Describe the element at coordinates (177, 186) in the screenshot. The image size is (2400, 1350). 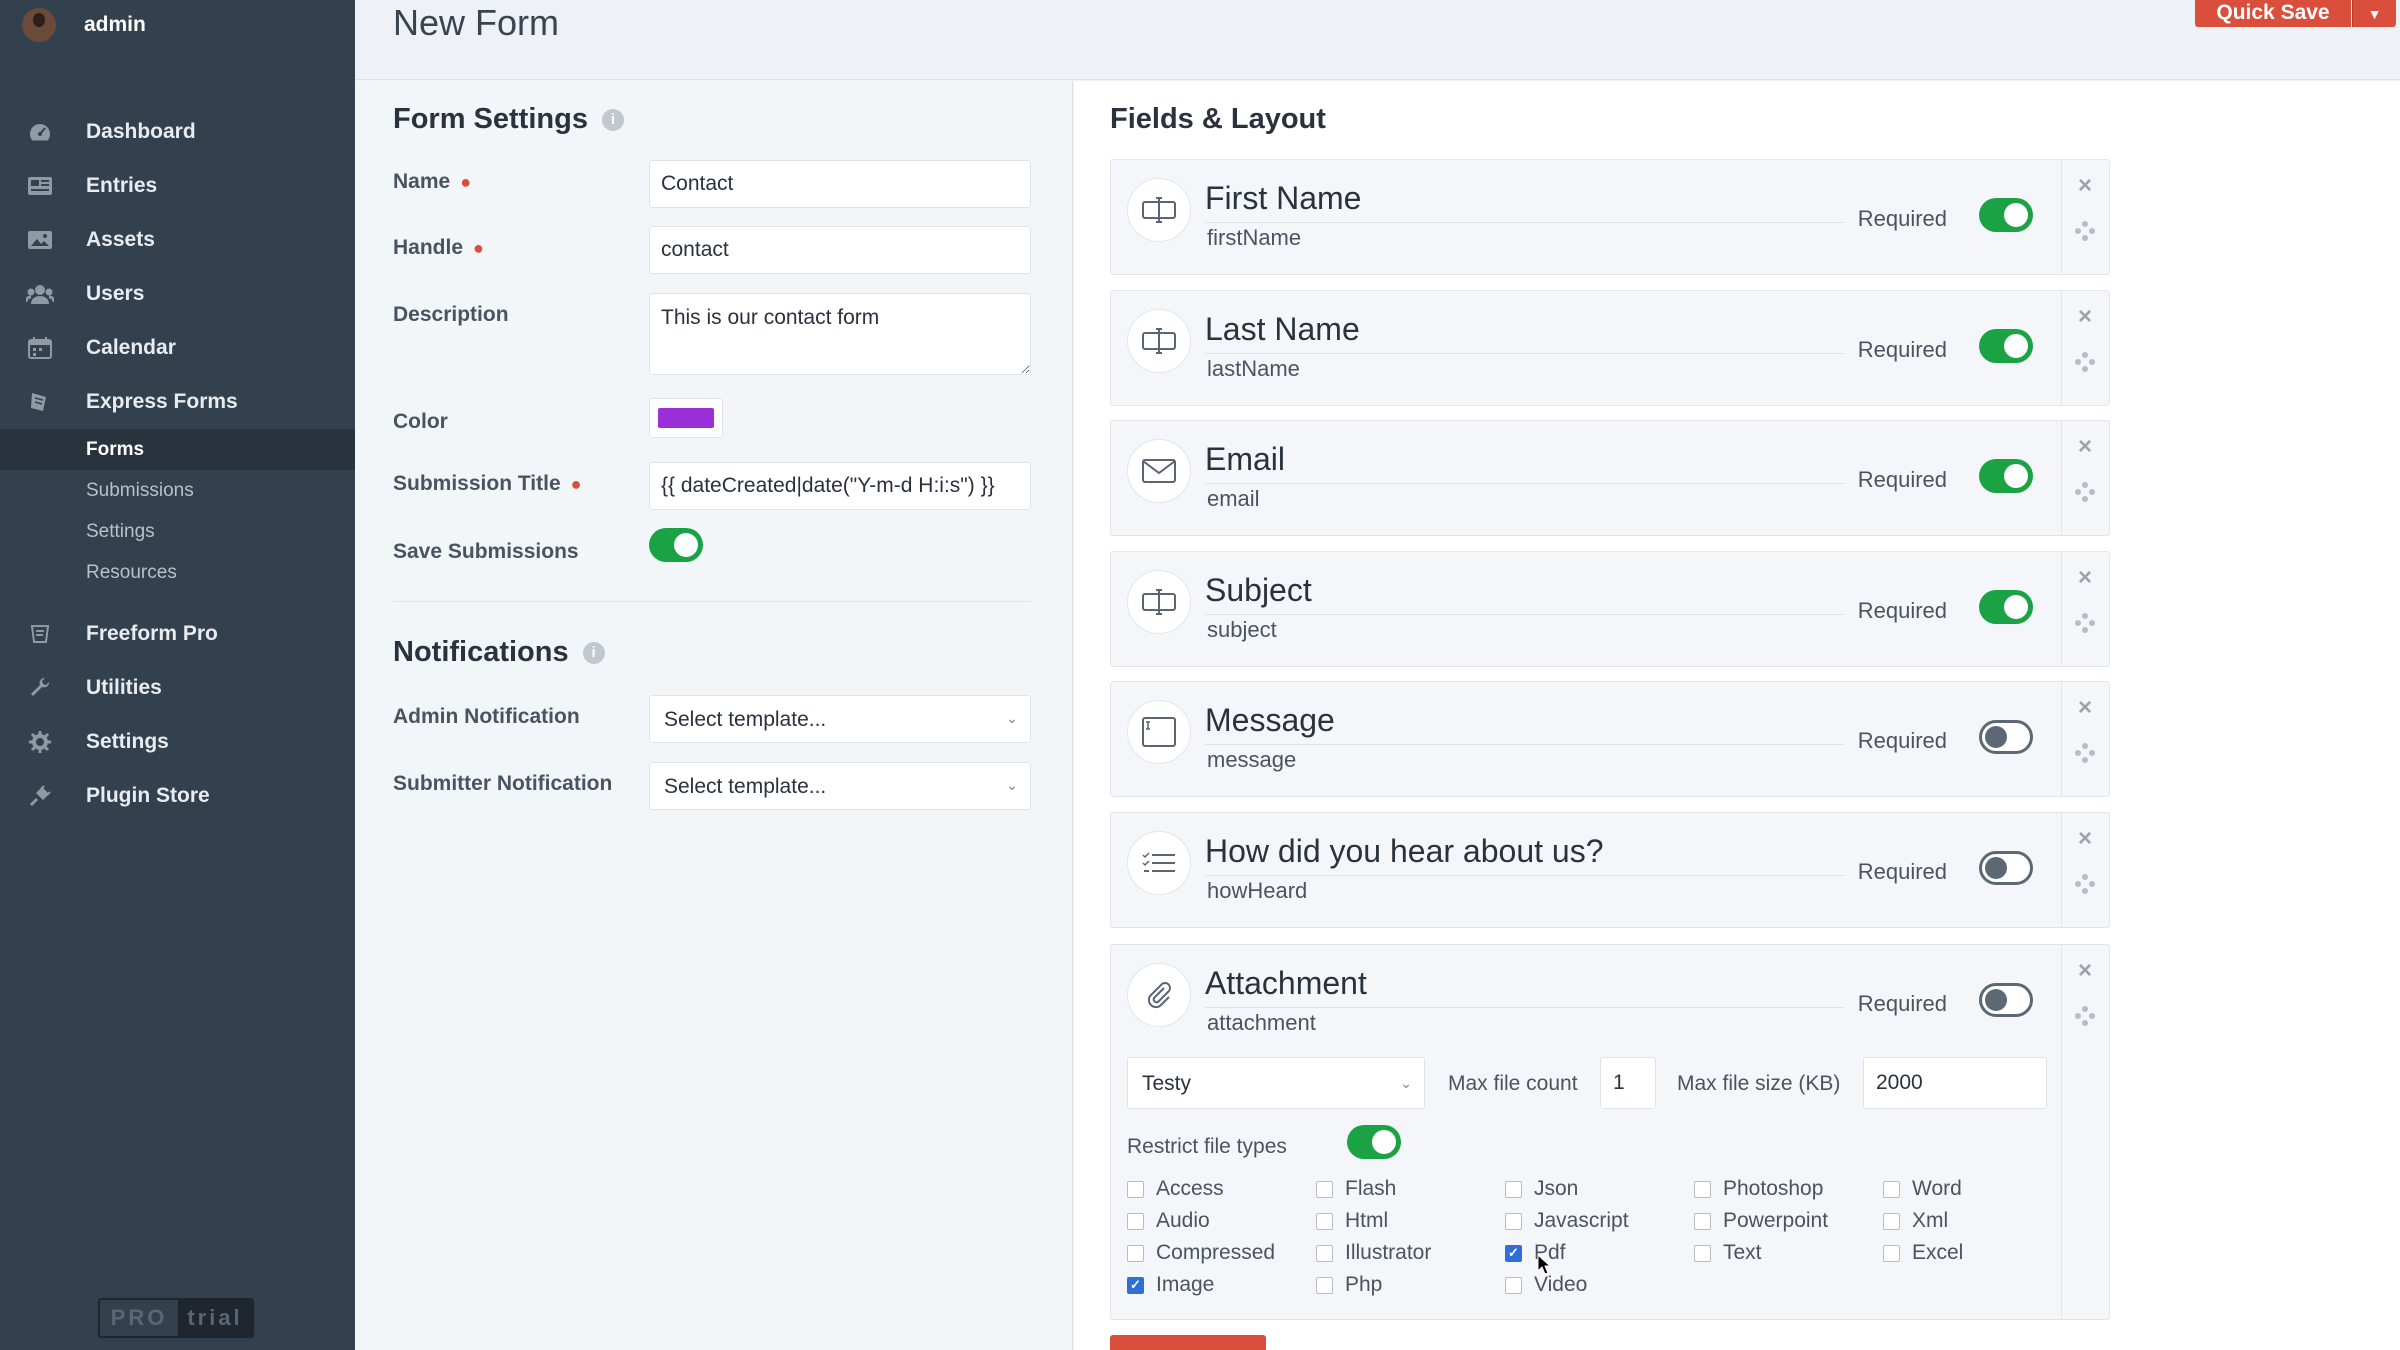
I see `nav-item-entries: Entries` at that location.